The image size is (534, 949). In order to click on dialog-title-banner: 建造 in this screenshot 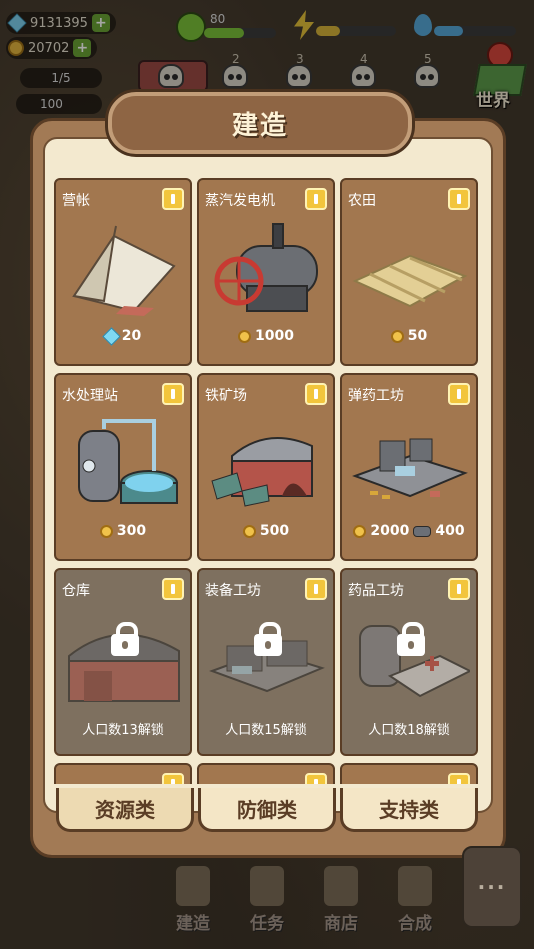, I will do `click(260, 123)`.